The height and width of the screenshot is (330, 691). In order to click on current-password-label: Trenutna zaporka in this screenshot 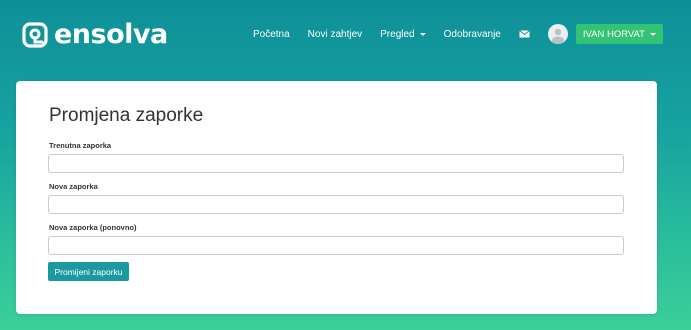, I will do `click(80, 145)`.